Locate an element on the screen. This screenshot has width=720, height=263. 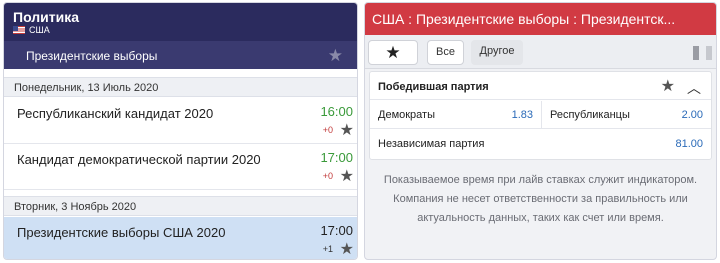
event-name: Республиканский кандидат 2020 is located at coordinates (115, 113).